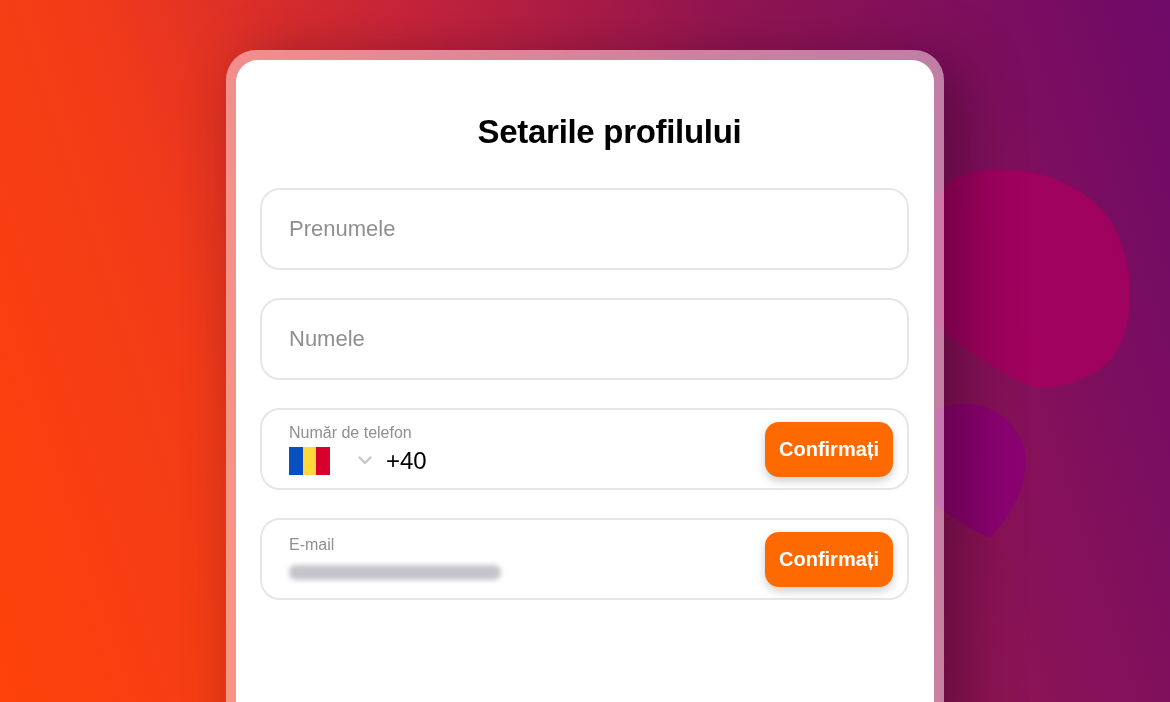 The image size is (1170, 702). What do you see at coordinates (406, 460) in the screenshot?
I see `country-code-text: +40` at bounding box center [406, 460].